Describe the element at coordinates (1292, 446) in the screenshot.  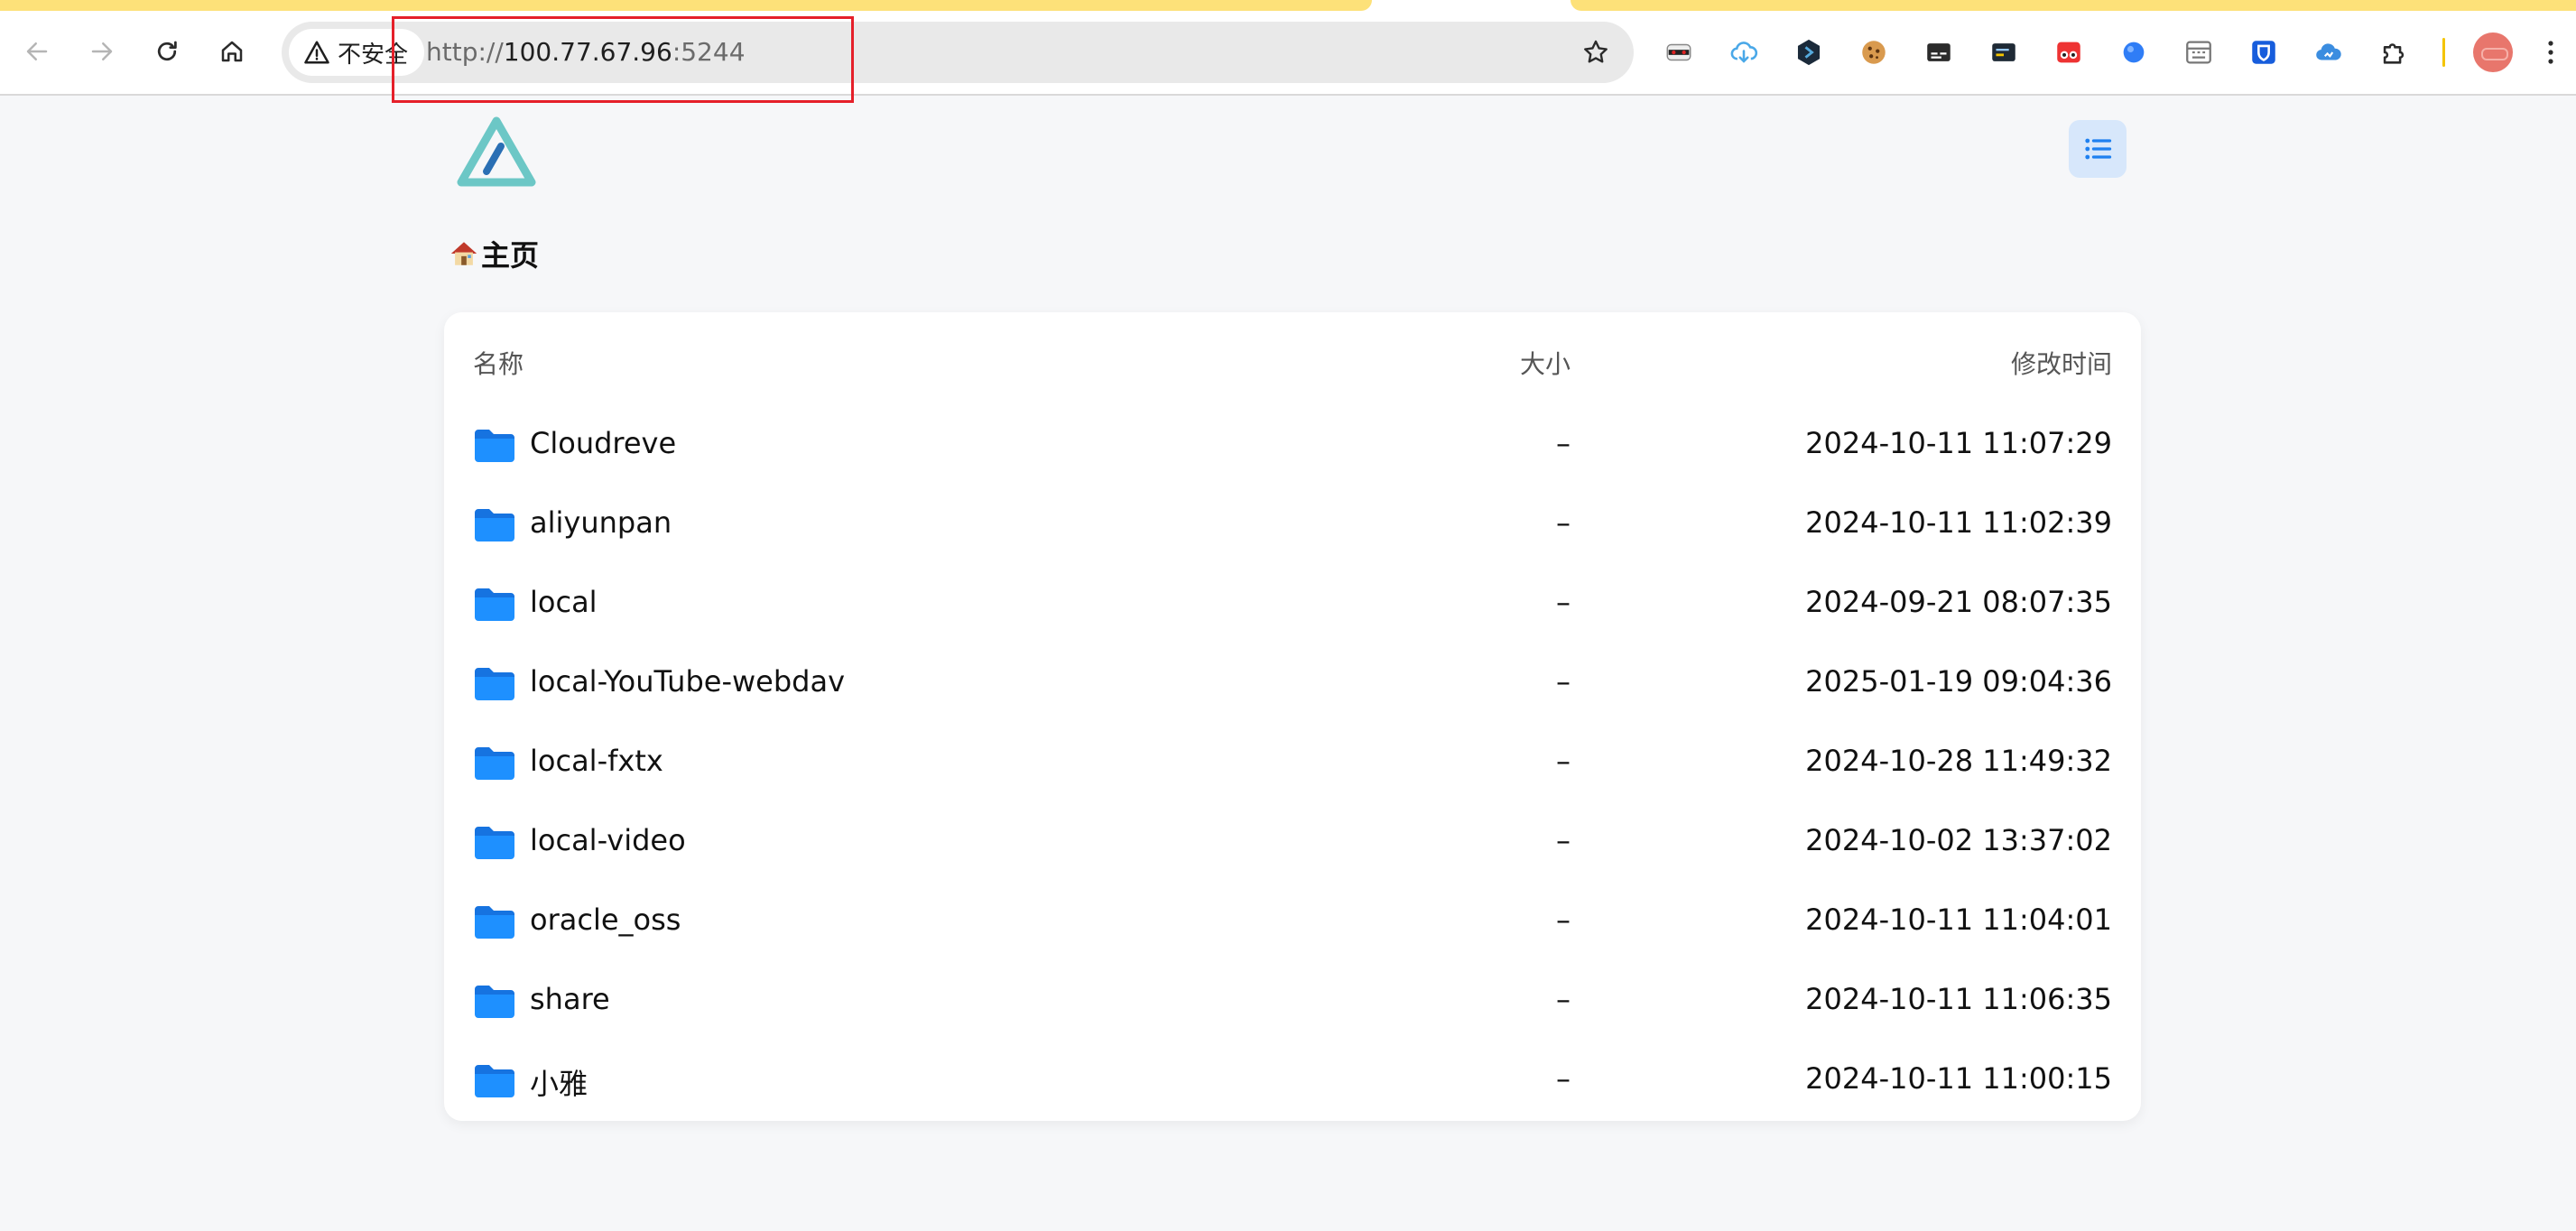
I see `table-row: Cloudreve – 2024-10-11 11:07:29` at that location.